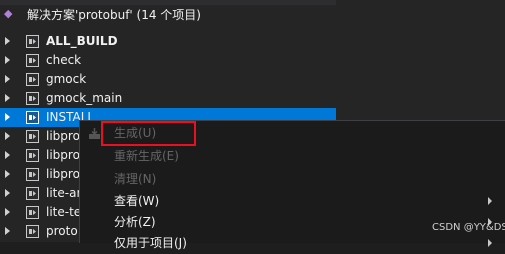 This screenshot has width=505, height=254. What do you see at coordinates (168, 60) in the screenshot?
I see `project-node-check: check` at bounding box center [168, 60].